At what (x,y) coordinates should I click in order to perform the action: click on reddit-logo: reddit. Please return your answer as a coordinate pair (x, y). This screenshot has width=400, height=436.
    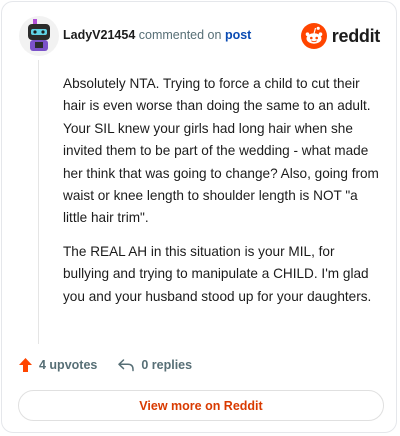
    Looking at the image, I should click on (340, 36).